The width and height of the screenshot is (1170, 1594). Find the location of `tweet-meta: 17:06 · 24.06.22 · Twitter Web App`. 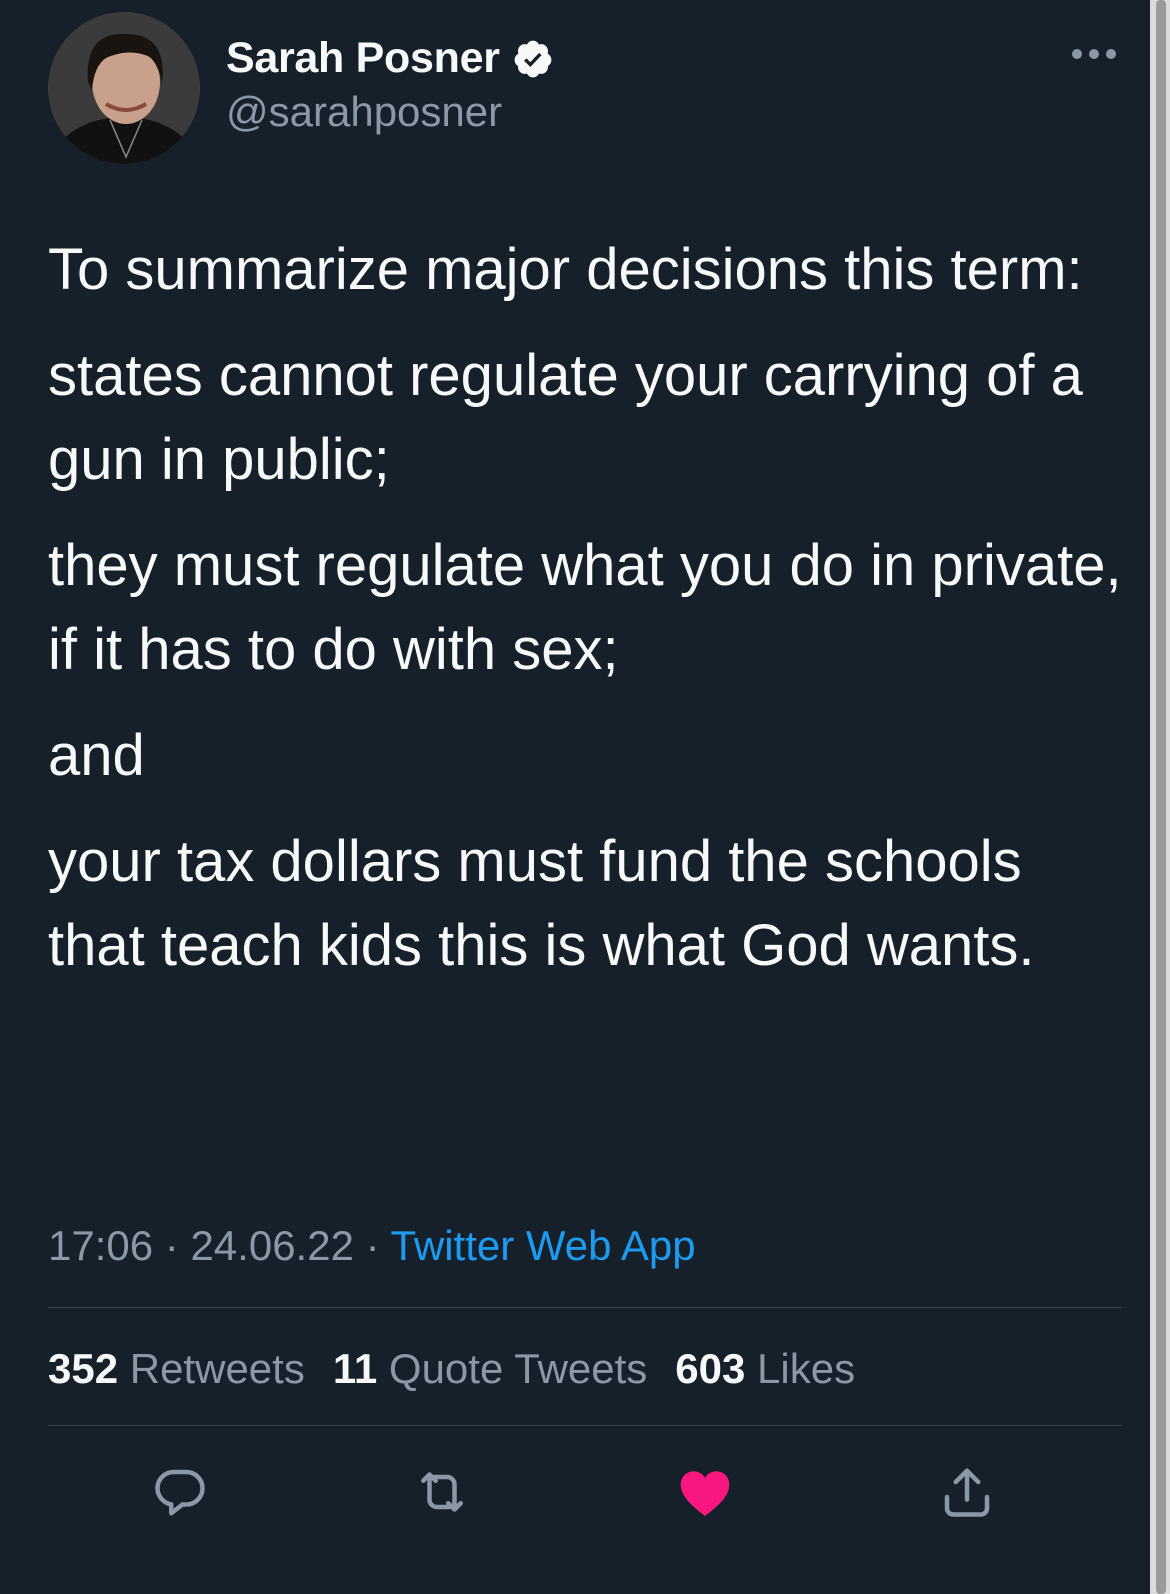

tweet-meta: 17:06 · 24.06.22 · Twitter Web App is located at coordinates (372, 1246).